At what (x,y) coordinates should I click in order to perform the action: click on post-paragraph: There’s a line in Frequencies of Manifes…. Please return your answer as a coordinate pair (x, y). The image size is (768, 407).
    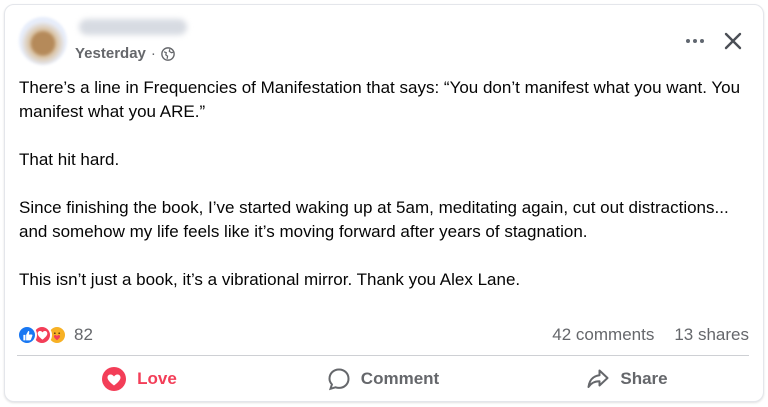
    Looking at the image, I should click on (380, 99).